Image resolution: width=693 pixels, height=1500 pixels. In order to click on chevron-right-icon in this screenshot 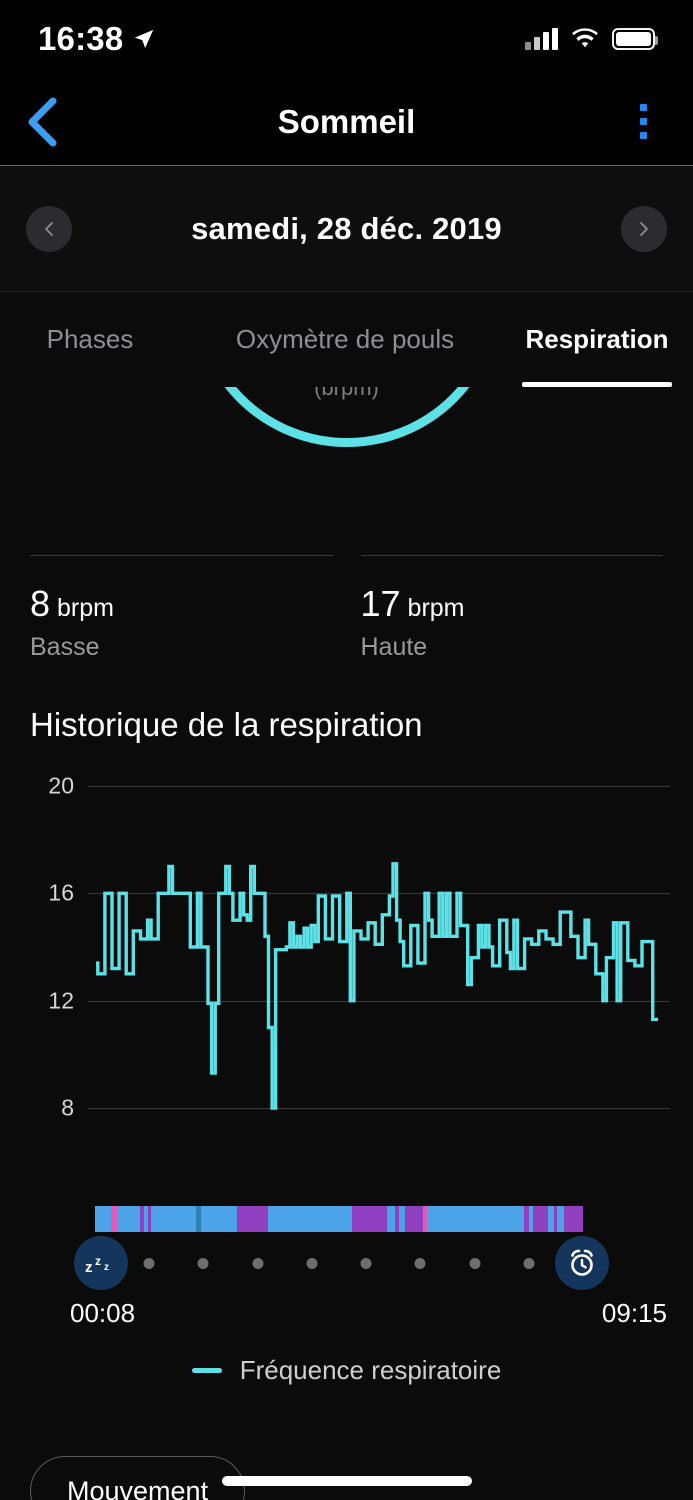, I will do `click(644, 229)`.